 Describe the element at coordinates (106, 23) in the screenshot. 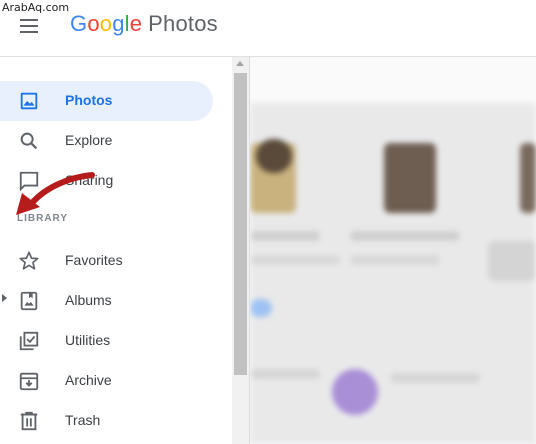

I see `logo-letter-o2: o` at that location.